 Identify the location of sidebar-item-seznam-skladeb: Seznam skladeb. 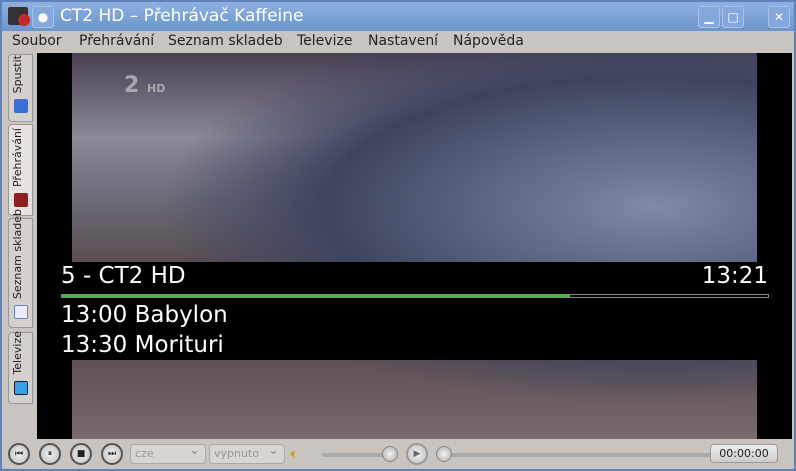
(20, 268).